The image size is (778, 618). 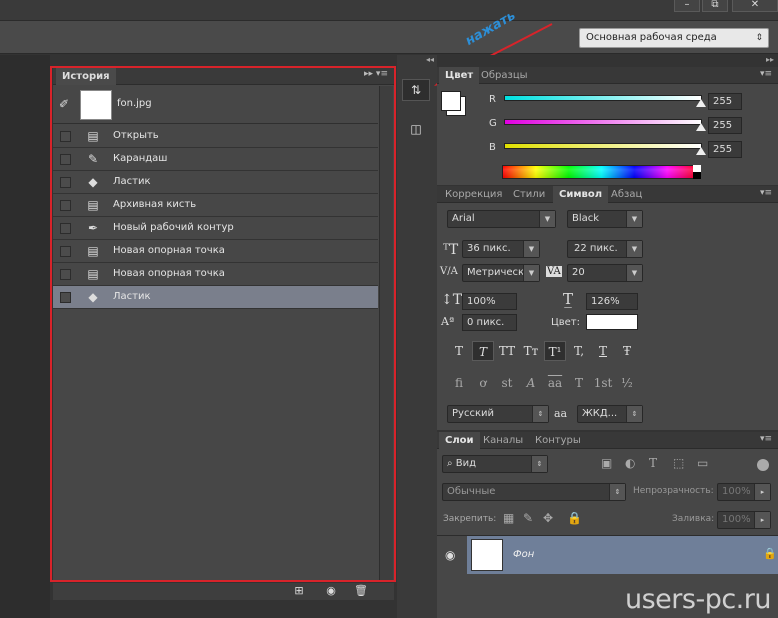 I want to click on image-filter-icon: ▣, so click(x=606, y=463).